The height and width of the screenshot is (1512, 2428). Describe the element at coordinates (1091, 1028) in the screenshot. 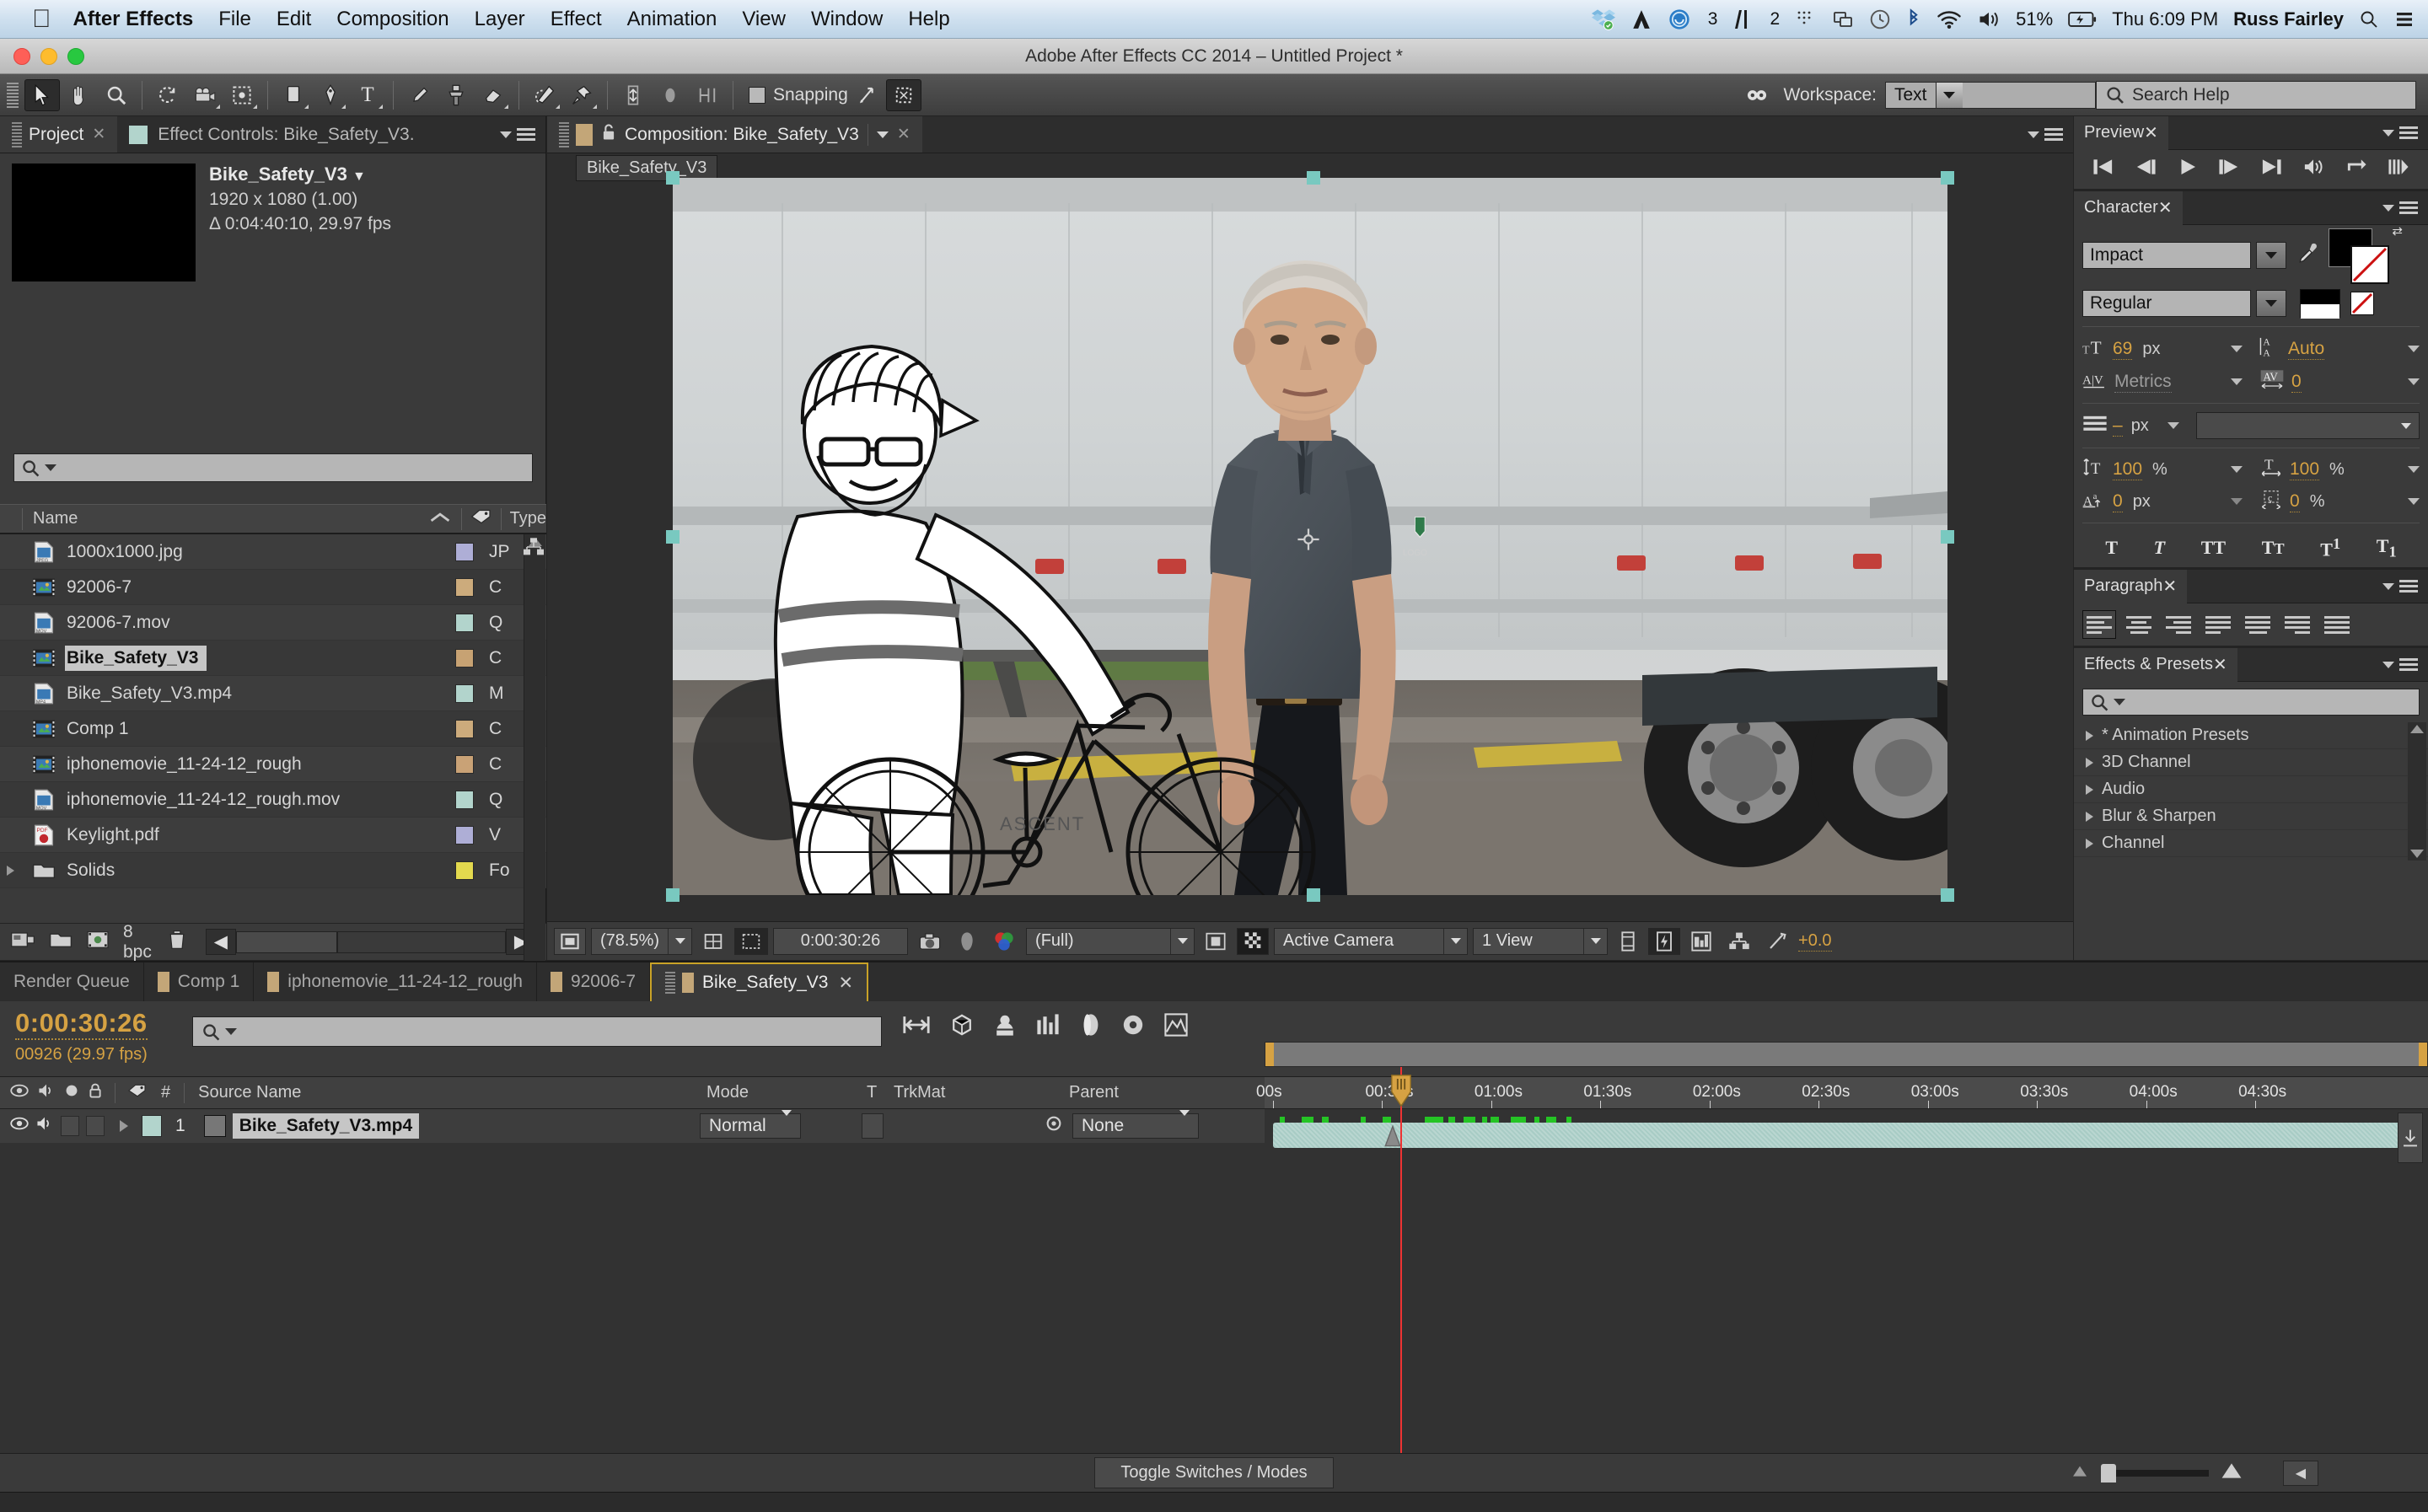

I see `motion-blur-icon` at that location.